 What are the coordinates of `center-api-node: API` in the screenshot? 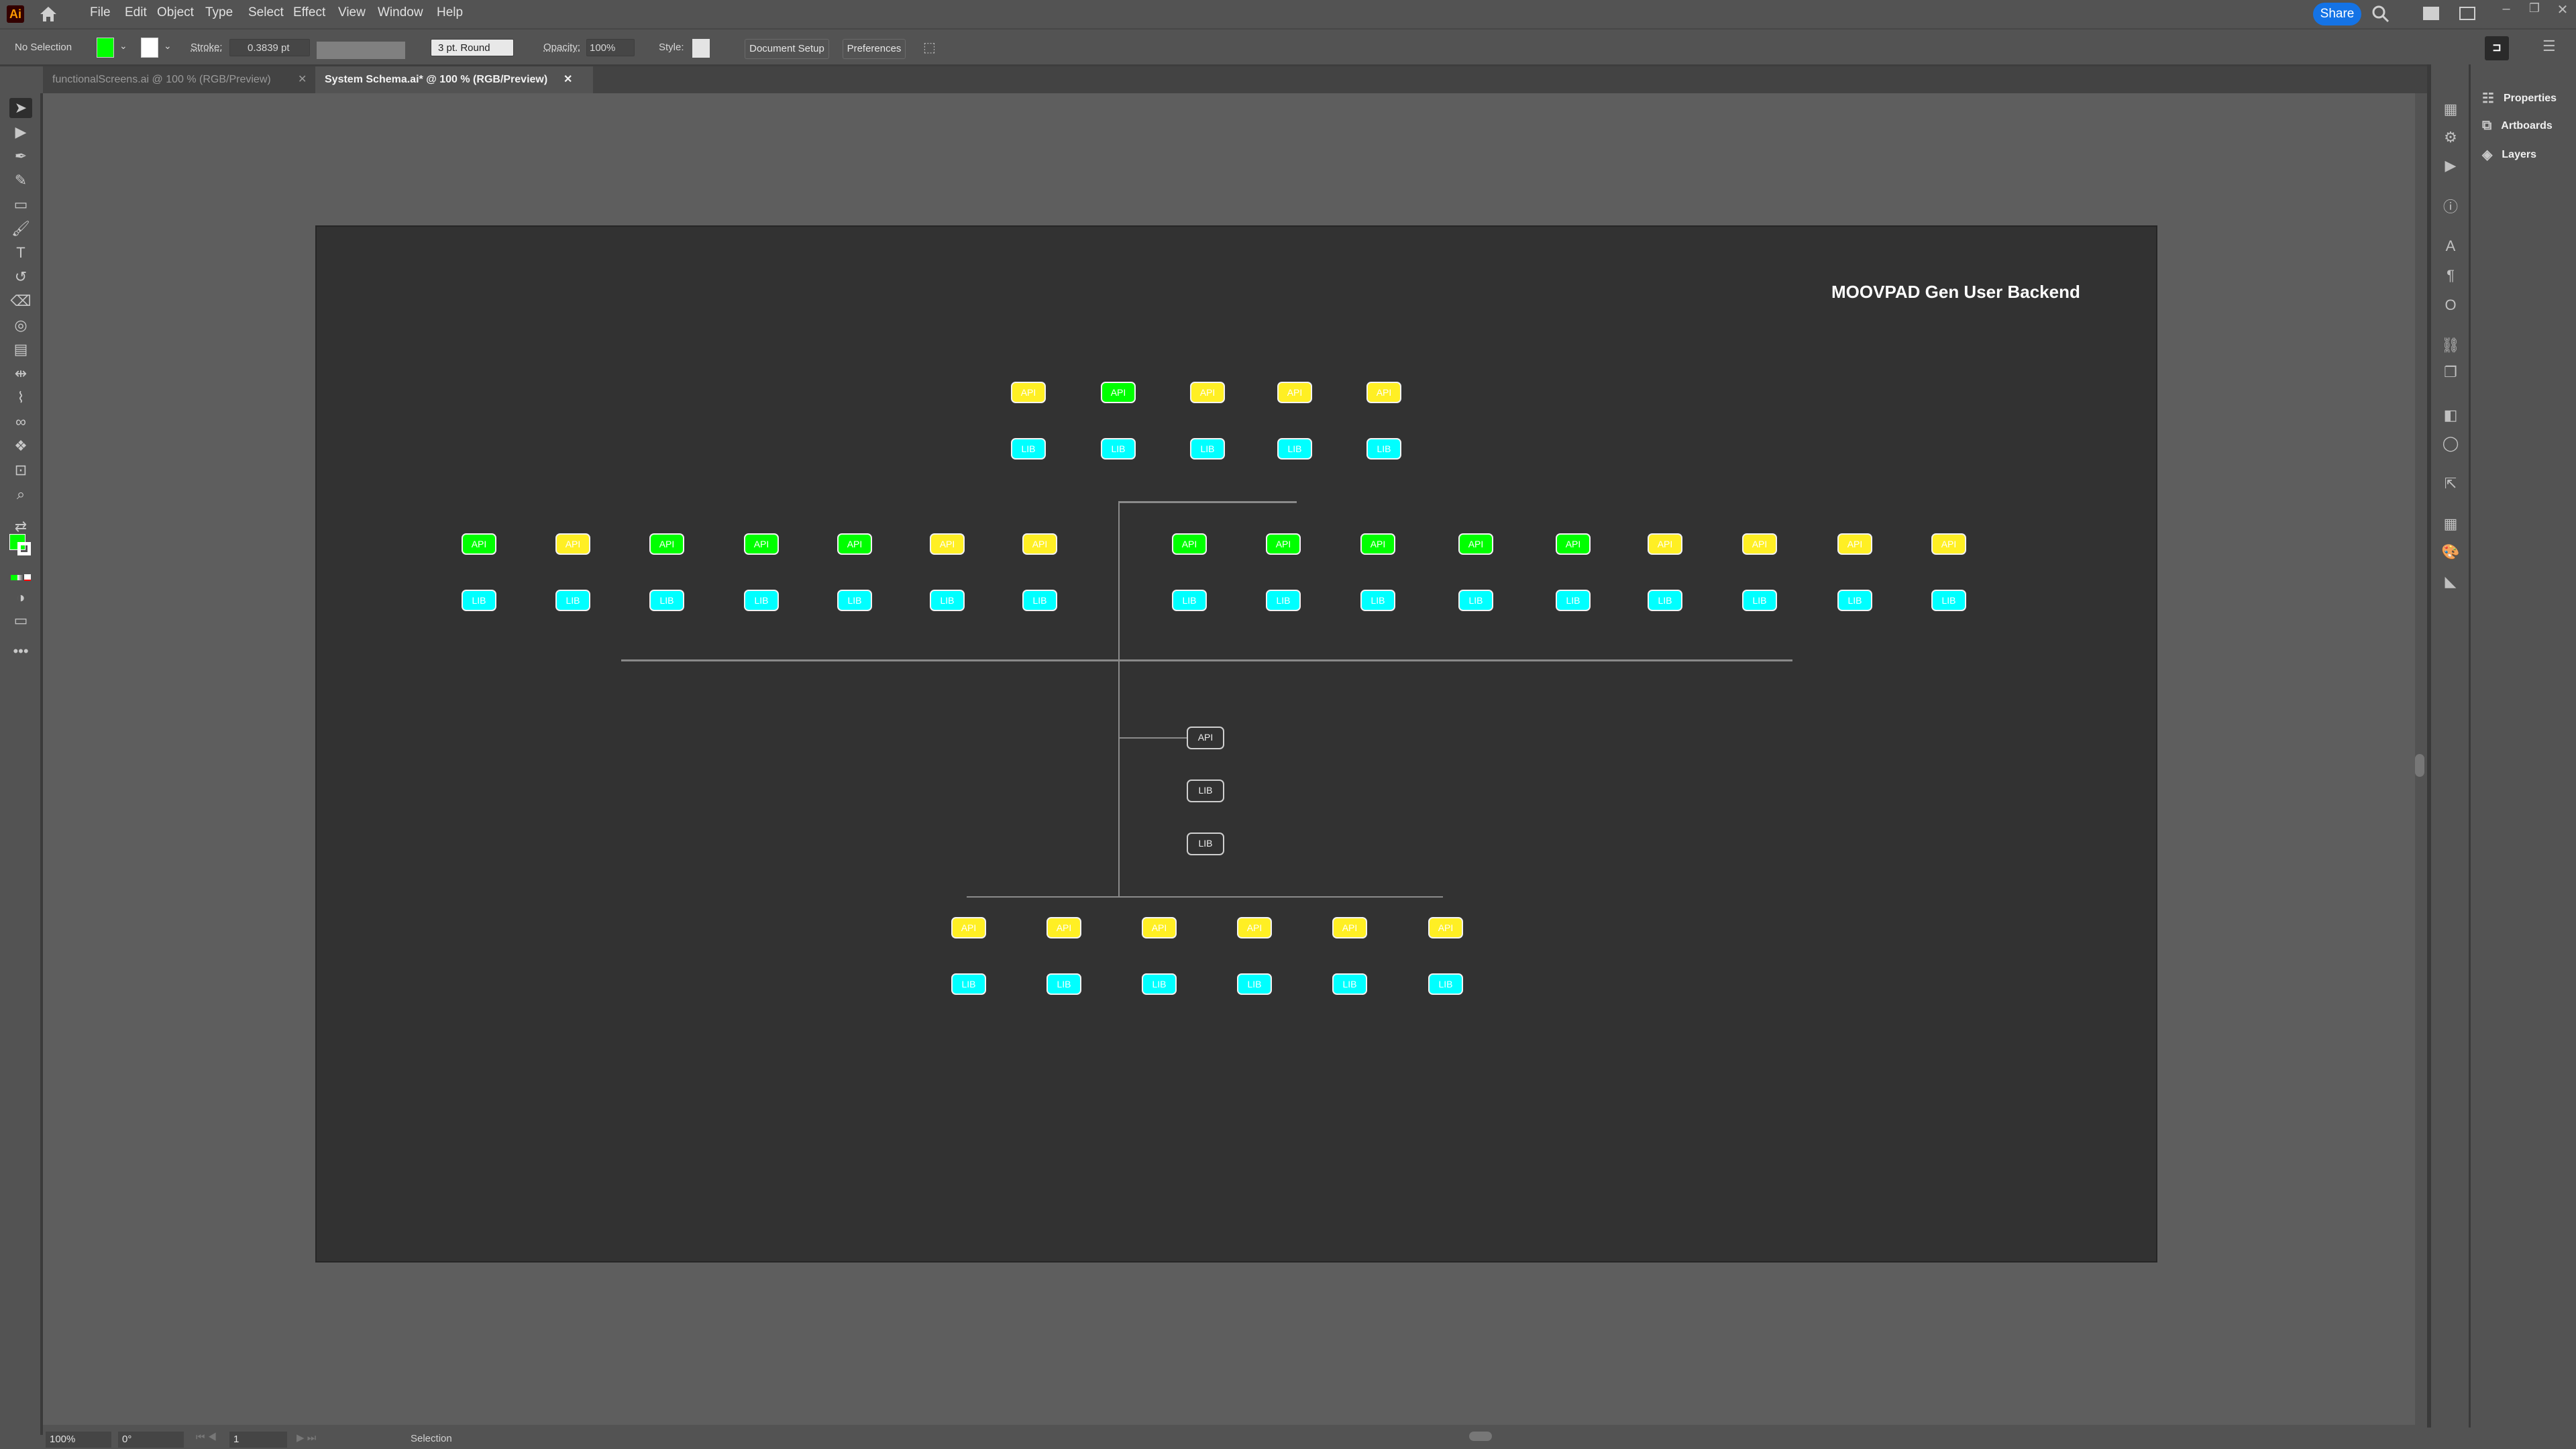 It's located at (1205, 738).